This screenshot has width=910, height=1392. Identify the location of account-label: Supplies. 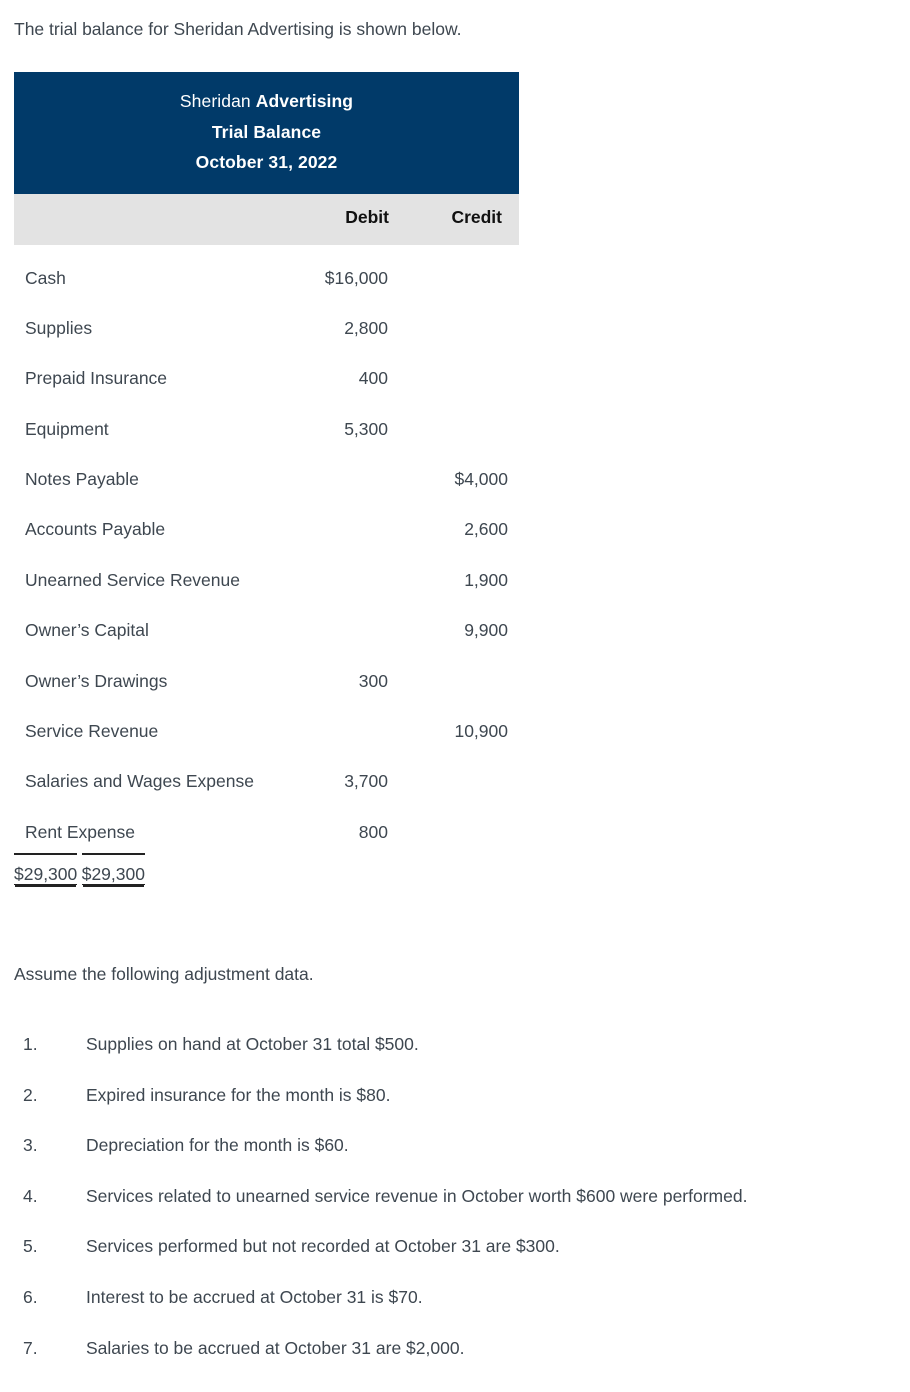
(59, 327).